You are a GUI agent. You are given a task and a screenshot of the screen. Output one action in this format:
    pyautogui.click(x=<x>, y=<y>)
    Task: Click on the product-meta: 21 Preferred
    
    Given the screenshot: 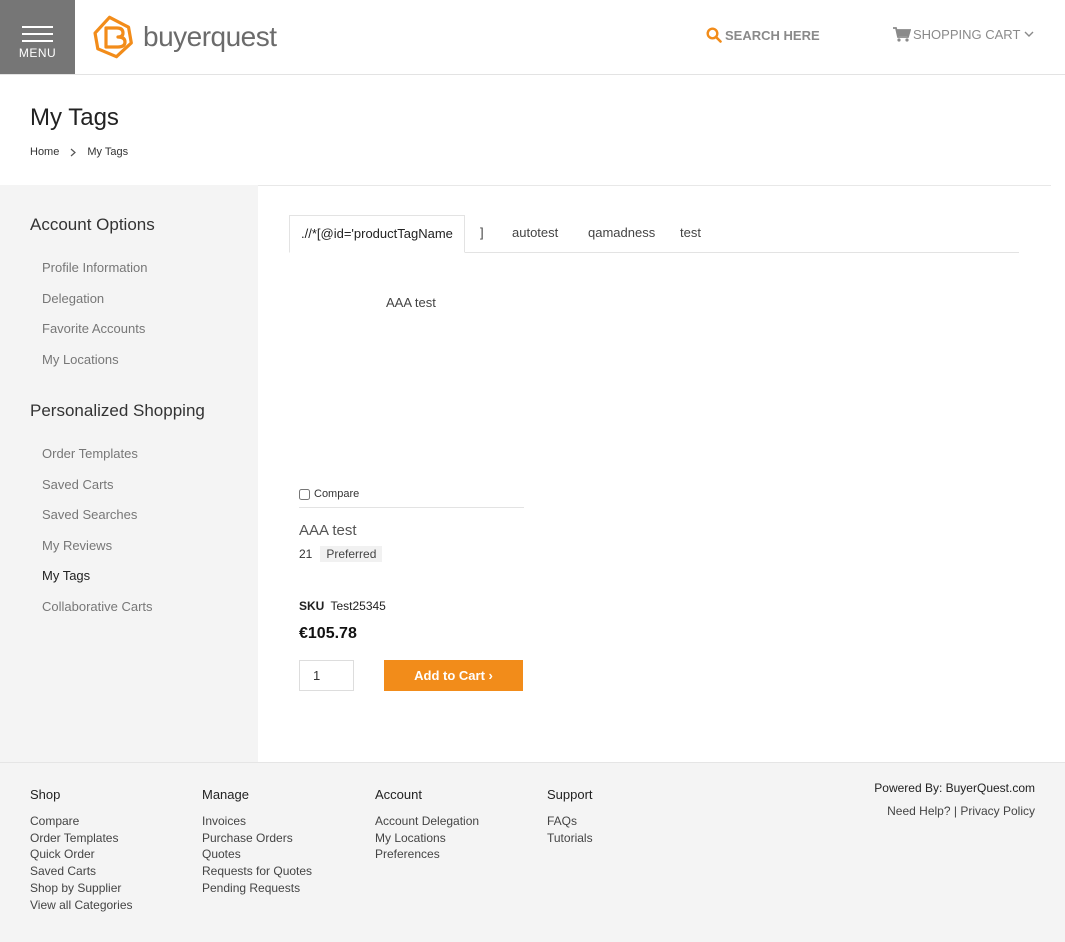 What is the action you would take?
    pyautogui.click(x=341, y=554)
    